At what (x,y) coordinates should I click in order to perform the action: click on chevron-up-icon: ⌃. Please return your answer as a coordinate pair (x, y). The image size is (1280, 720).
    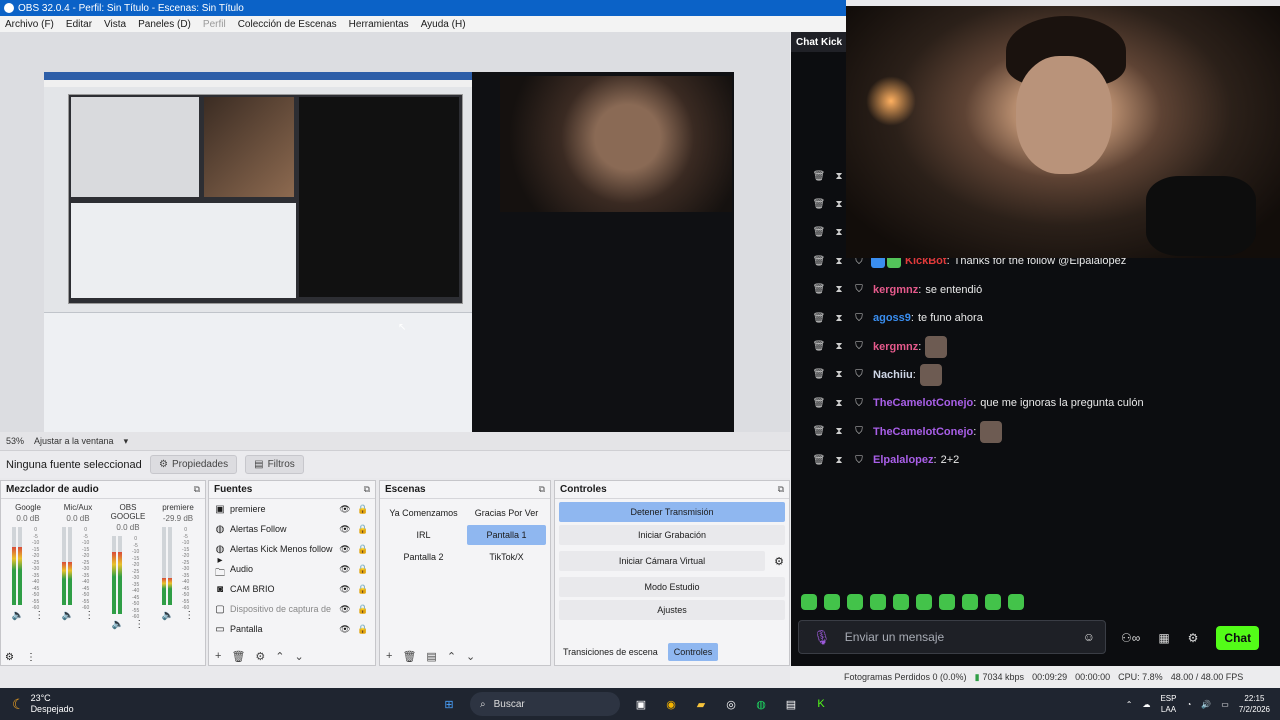
    Looking at the image, I should click on (1129, 704).